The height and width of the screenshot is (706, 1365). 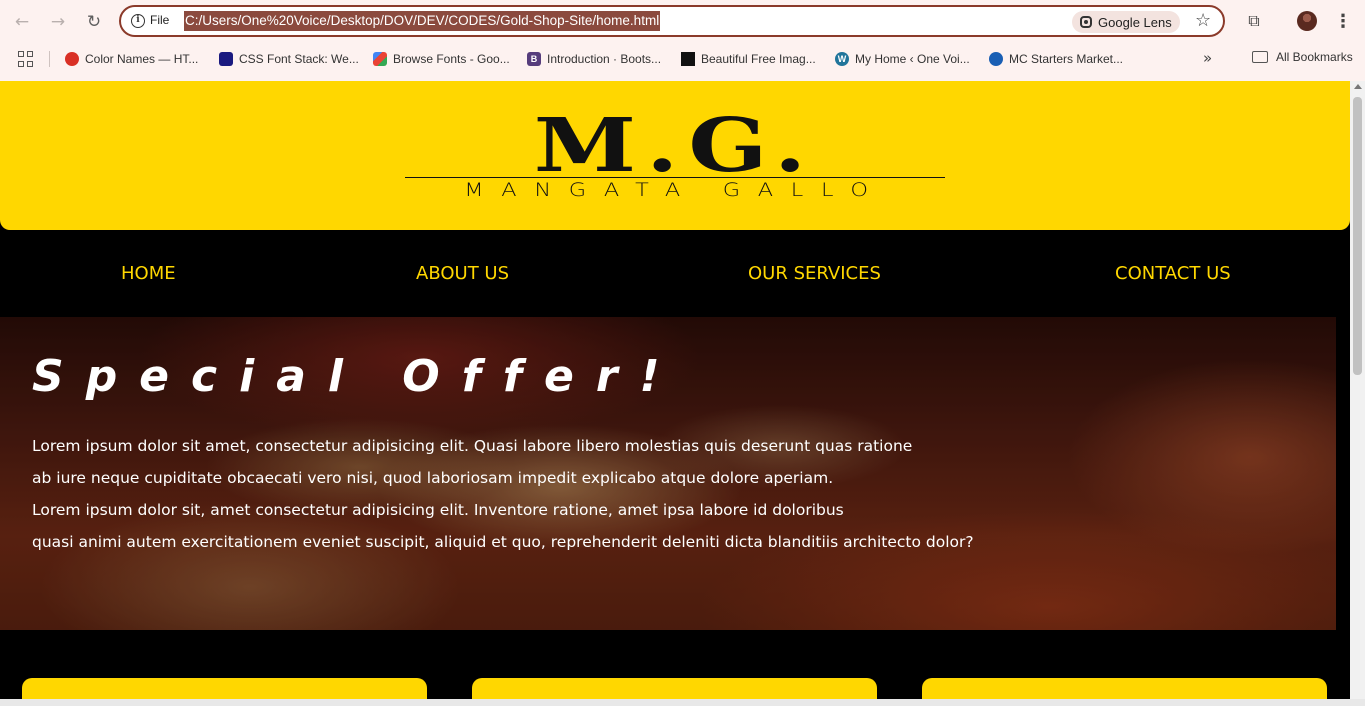 What do you see at coordinates (1314, 57) in the screenshot?
I see `all-bookmarks-label: All Bookmarks` at bounding box center [1314, 57].